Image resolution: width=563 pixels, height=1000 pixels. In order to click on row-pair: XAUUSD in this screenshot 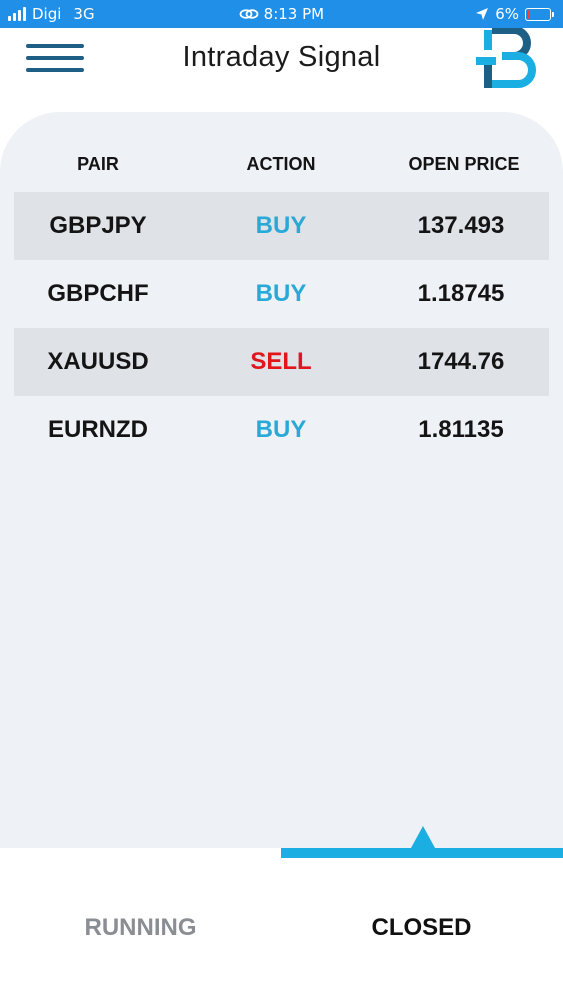, I will do `click(98, 361)`.